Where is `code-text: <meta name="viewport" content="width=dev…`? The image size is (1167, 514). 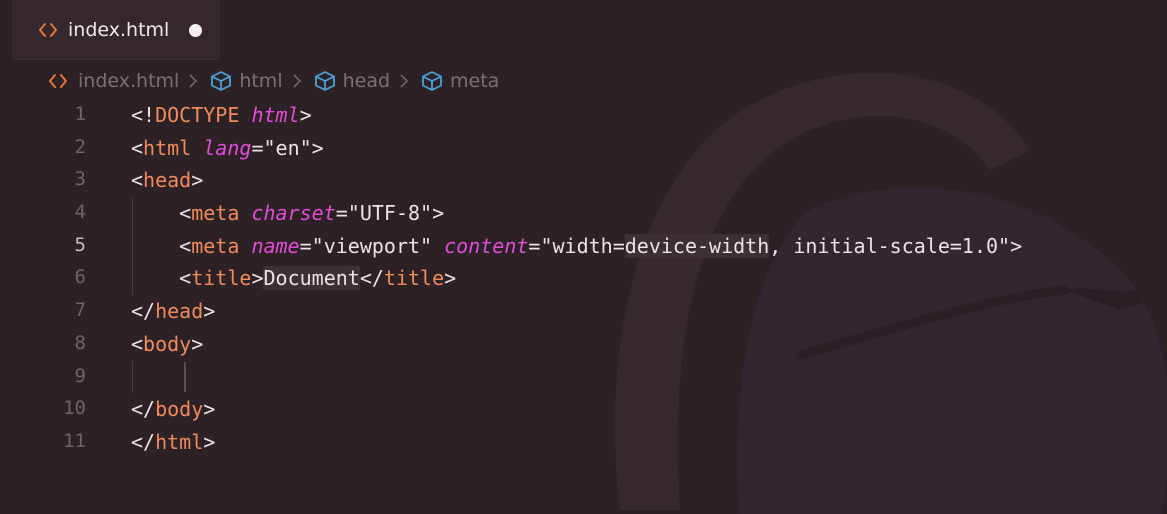 code-text: <meta name="viewport" content="width=dev… is located at coordinates (577, 245).